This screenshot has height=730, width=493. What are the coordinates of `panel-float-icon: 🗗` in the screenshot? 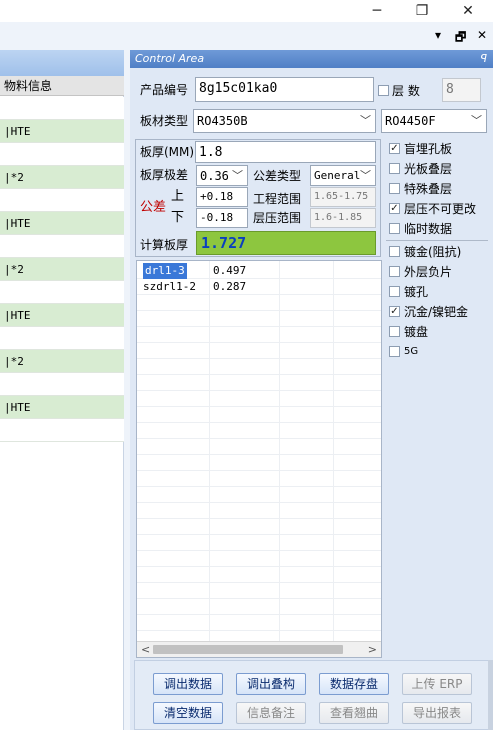 It's located at (460, 38).